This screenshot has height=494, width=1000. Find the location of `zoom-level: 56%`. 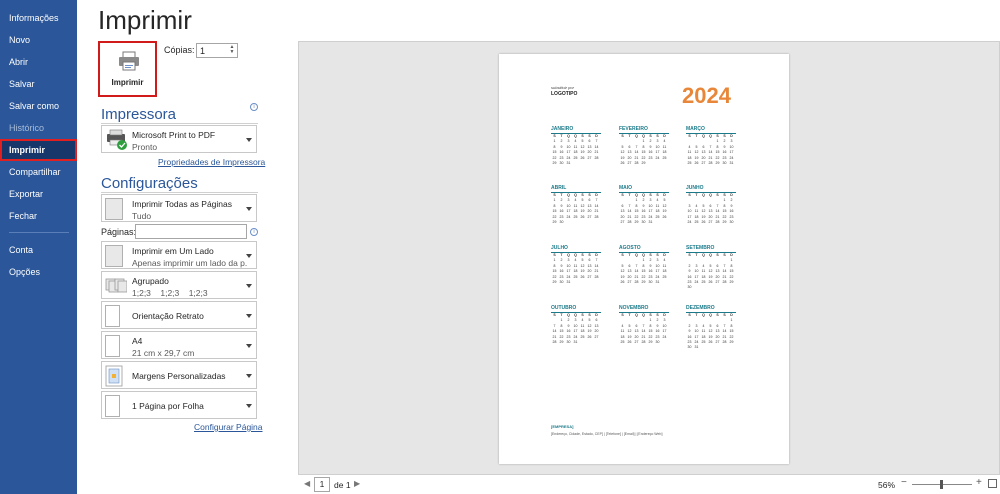

zoom-level: 56% is located at coordinates (887, 485).